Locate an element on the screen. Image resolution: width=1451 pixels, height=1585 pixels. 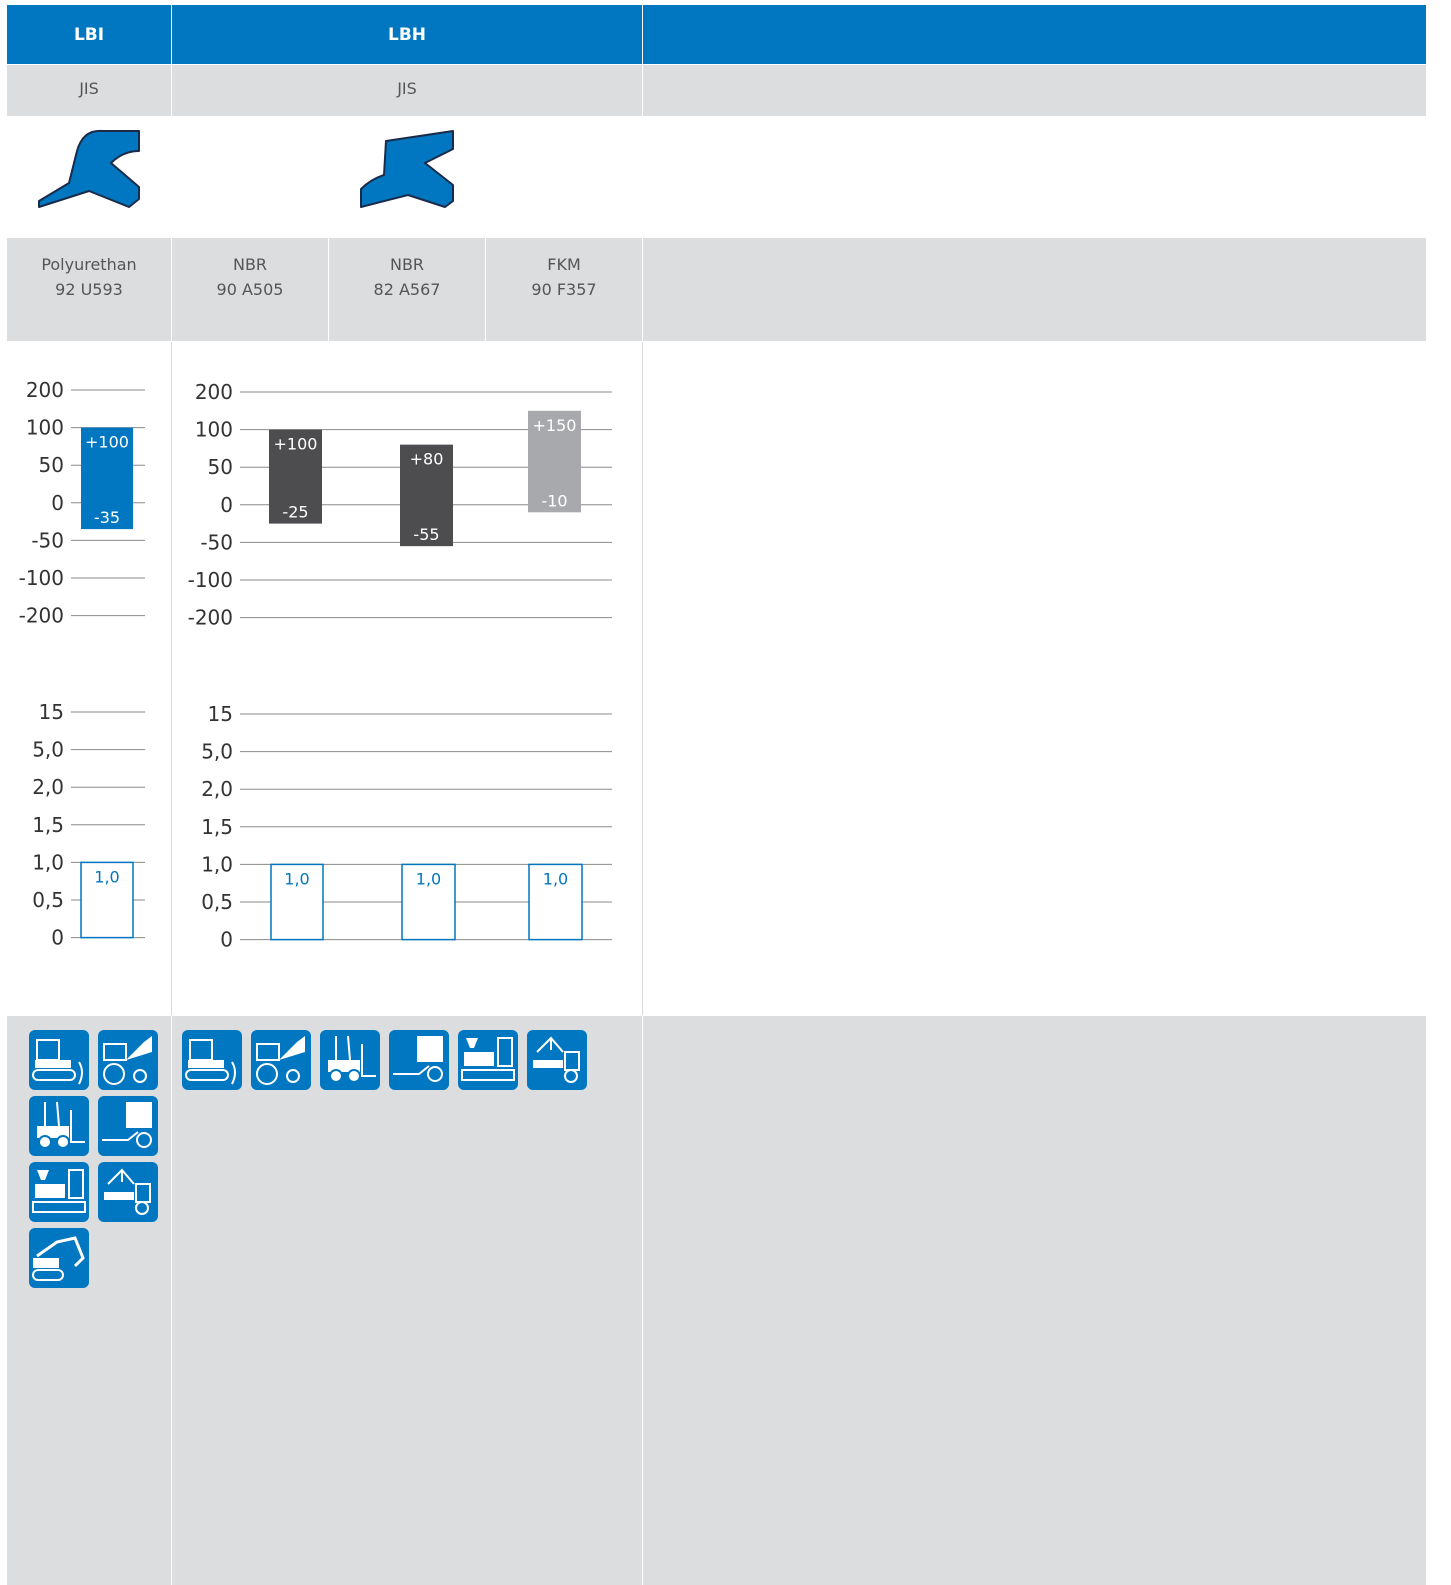
material-empty is located at coordinates (1034, 289).